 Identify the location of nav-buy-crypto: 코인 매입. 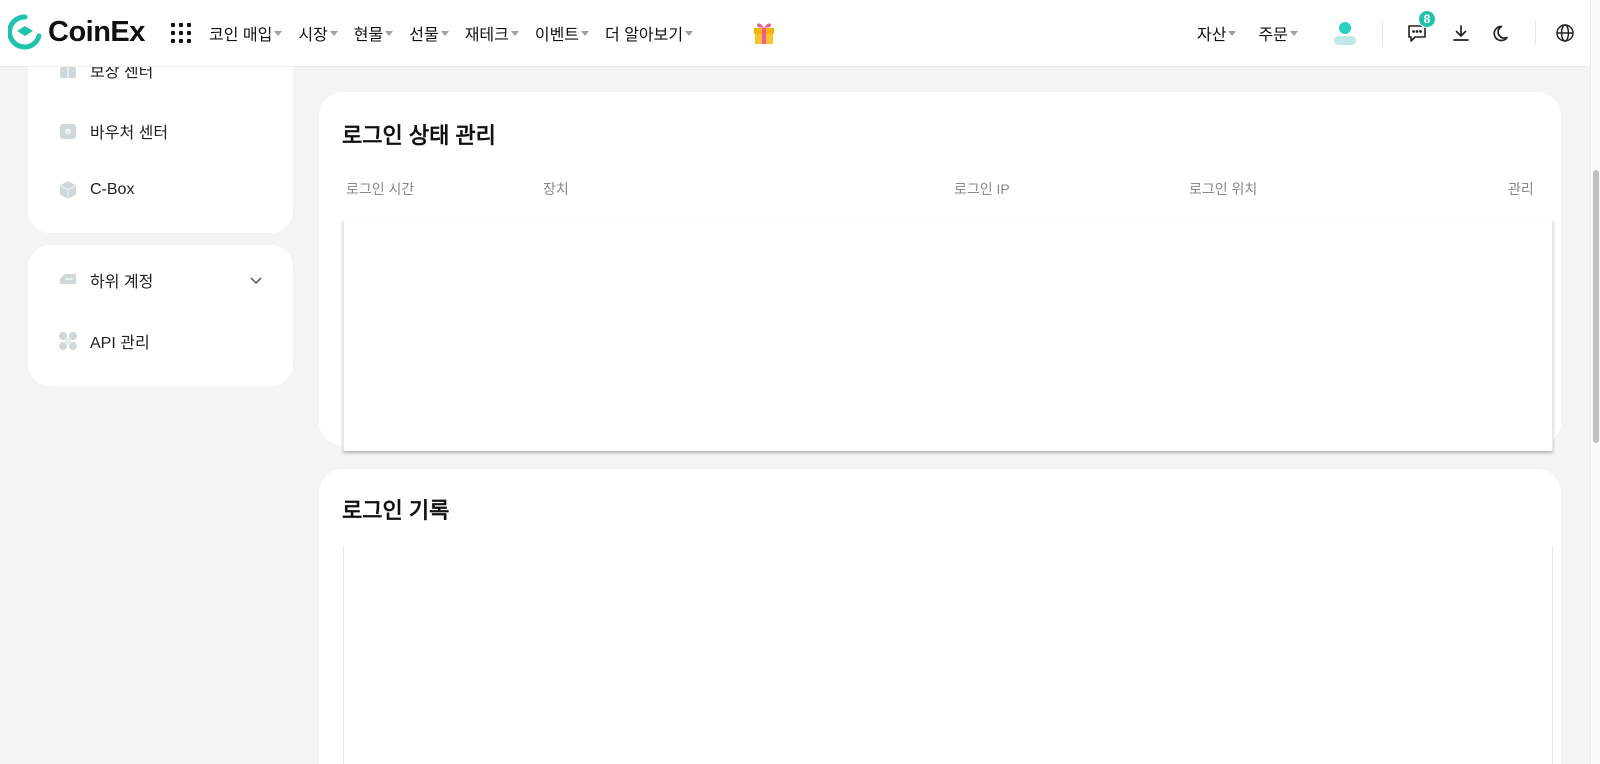
(246, 33).